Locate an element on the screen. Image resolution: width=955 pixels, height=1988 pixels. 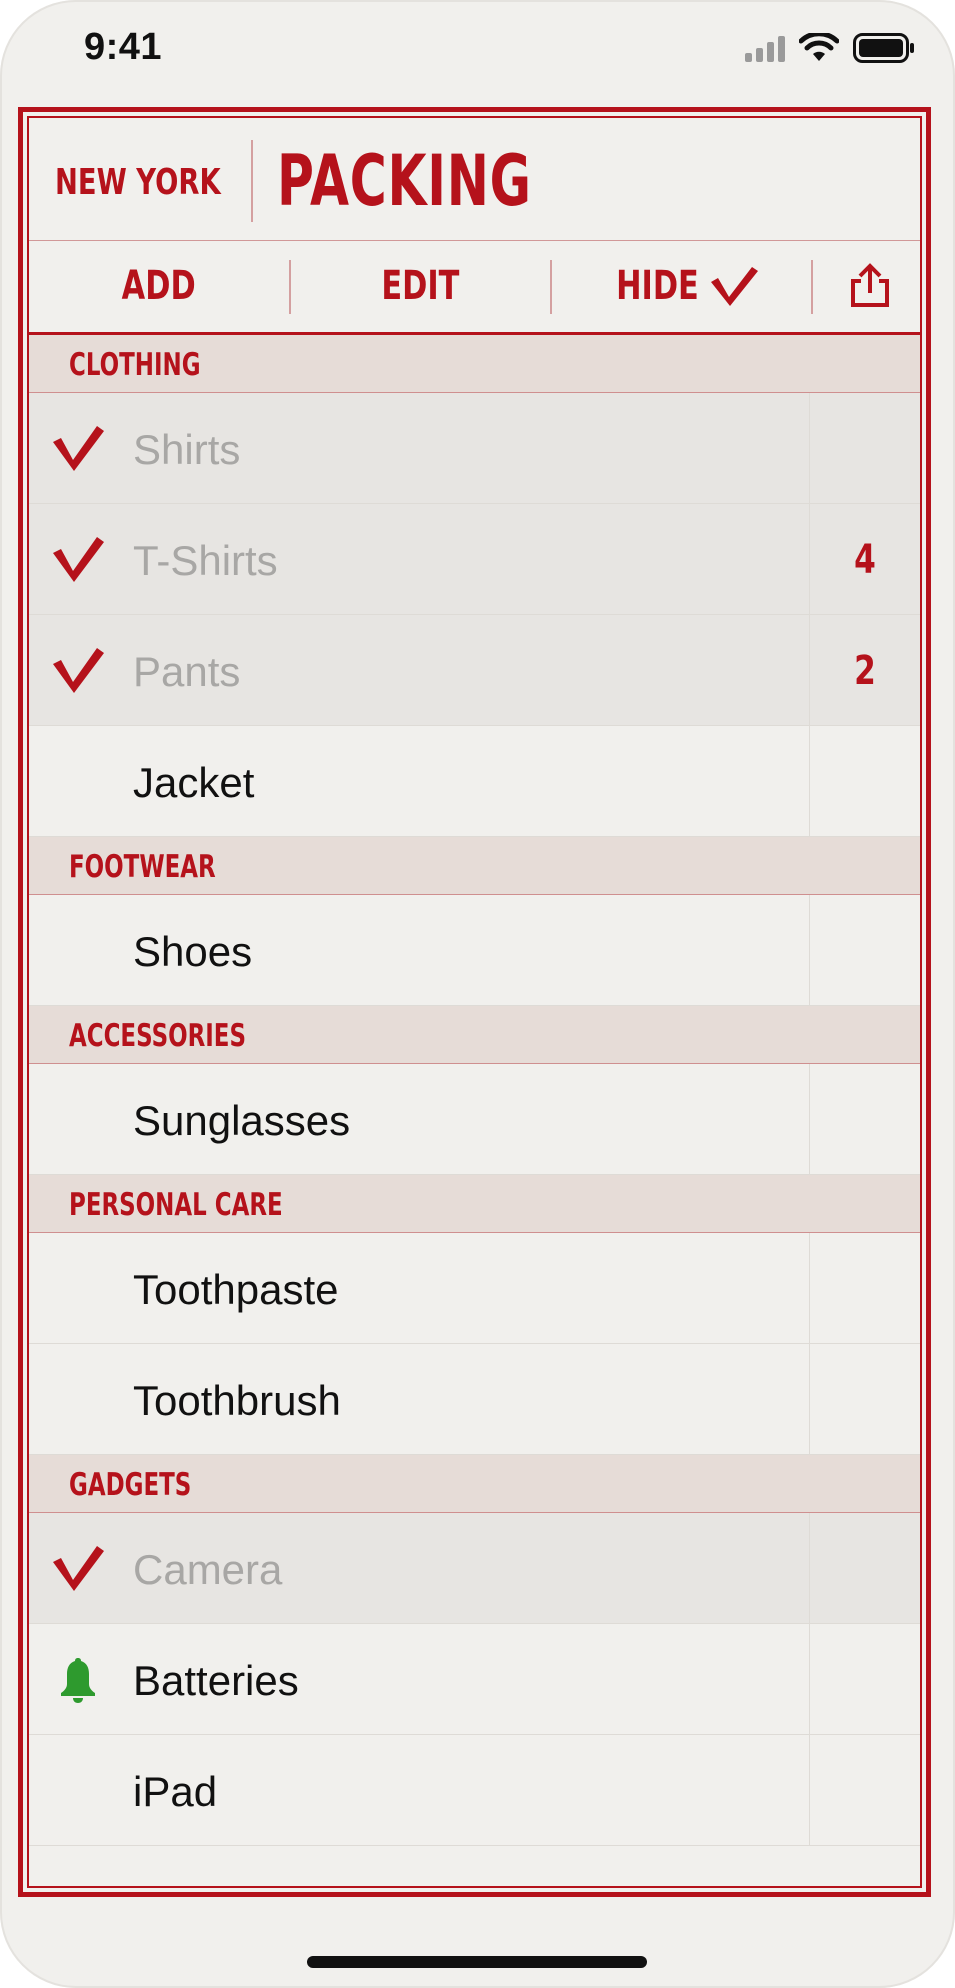
toolbar: ADD EDIT HIDE is located at coordinates (474, 287).